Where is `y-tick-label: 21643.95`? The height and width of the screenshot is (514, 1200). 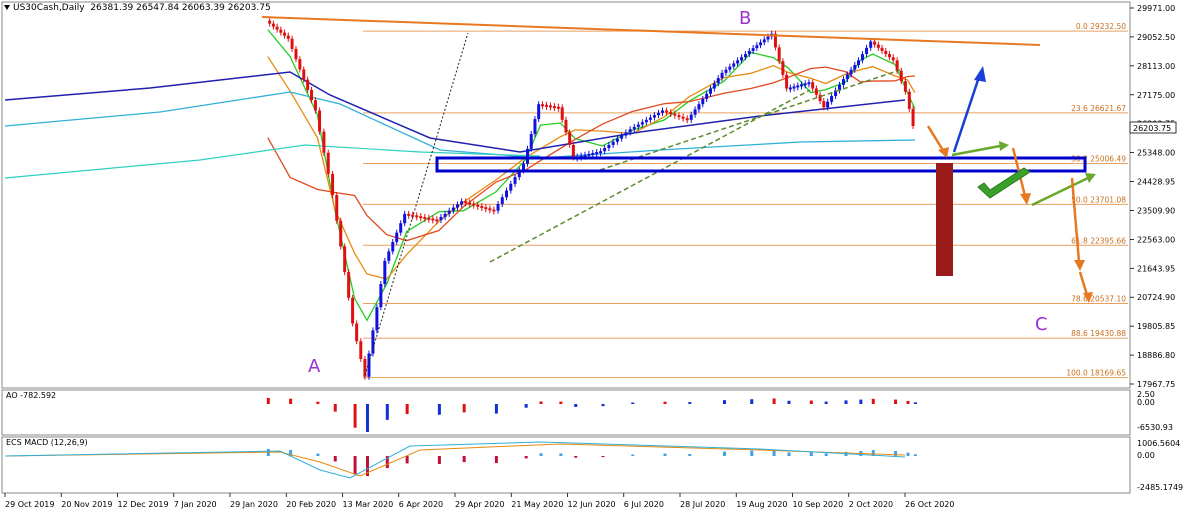 y-tick-label: 21643.95 is located at coordinates (1156, 268).